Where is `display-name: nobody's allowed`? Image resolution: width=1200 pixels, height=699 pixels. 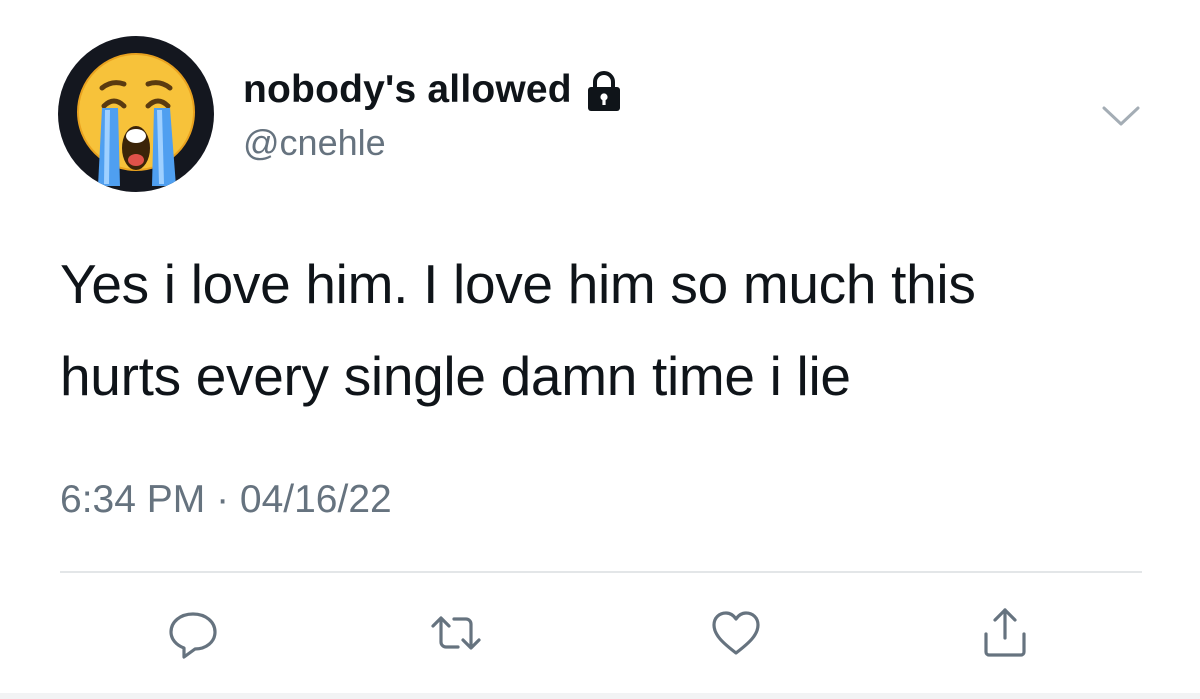
display-name: nobody's allowed is located at coordinates (407, 90).